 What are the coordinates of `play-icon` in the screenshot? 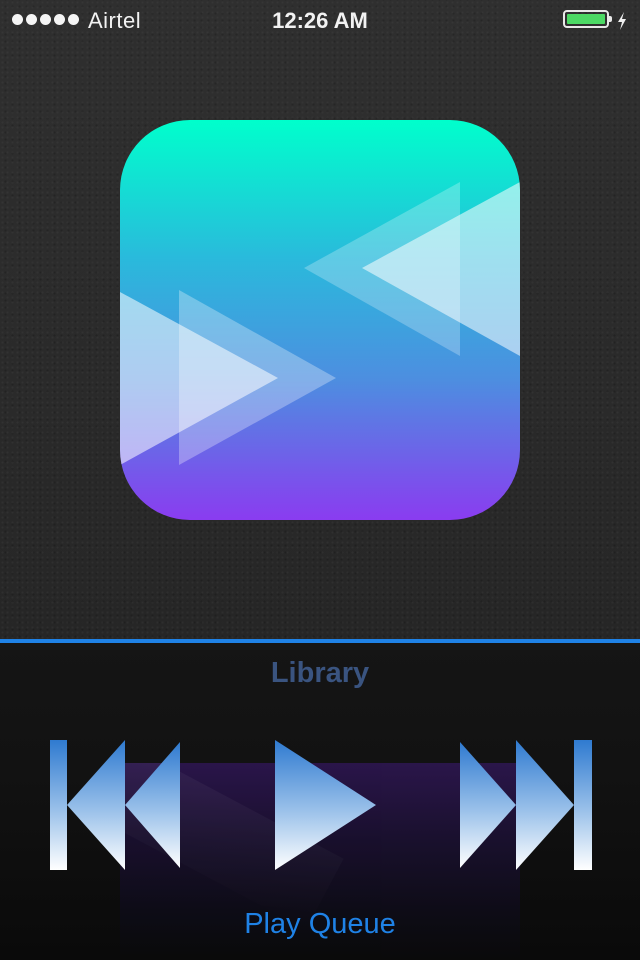 It's located at (325, 805).